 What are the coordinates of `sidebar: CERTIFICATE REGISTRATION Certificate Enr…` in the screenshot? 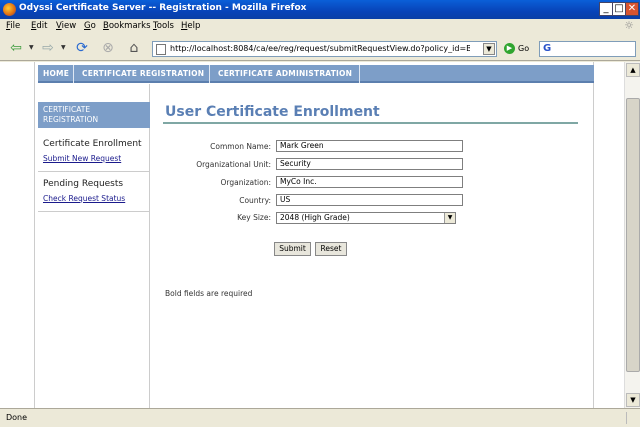 It's located at (92, 246).